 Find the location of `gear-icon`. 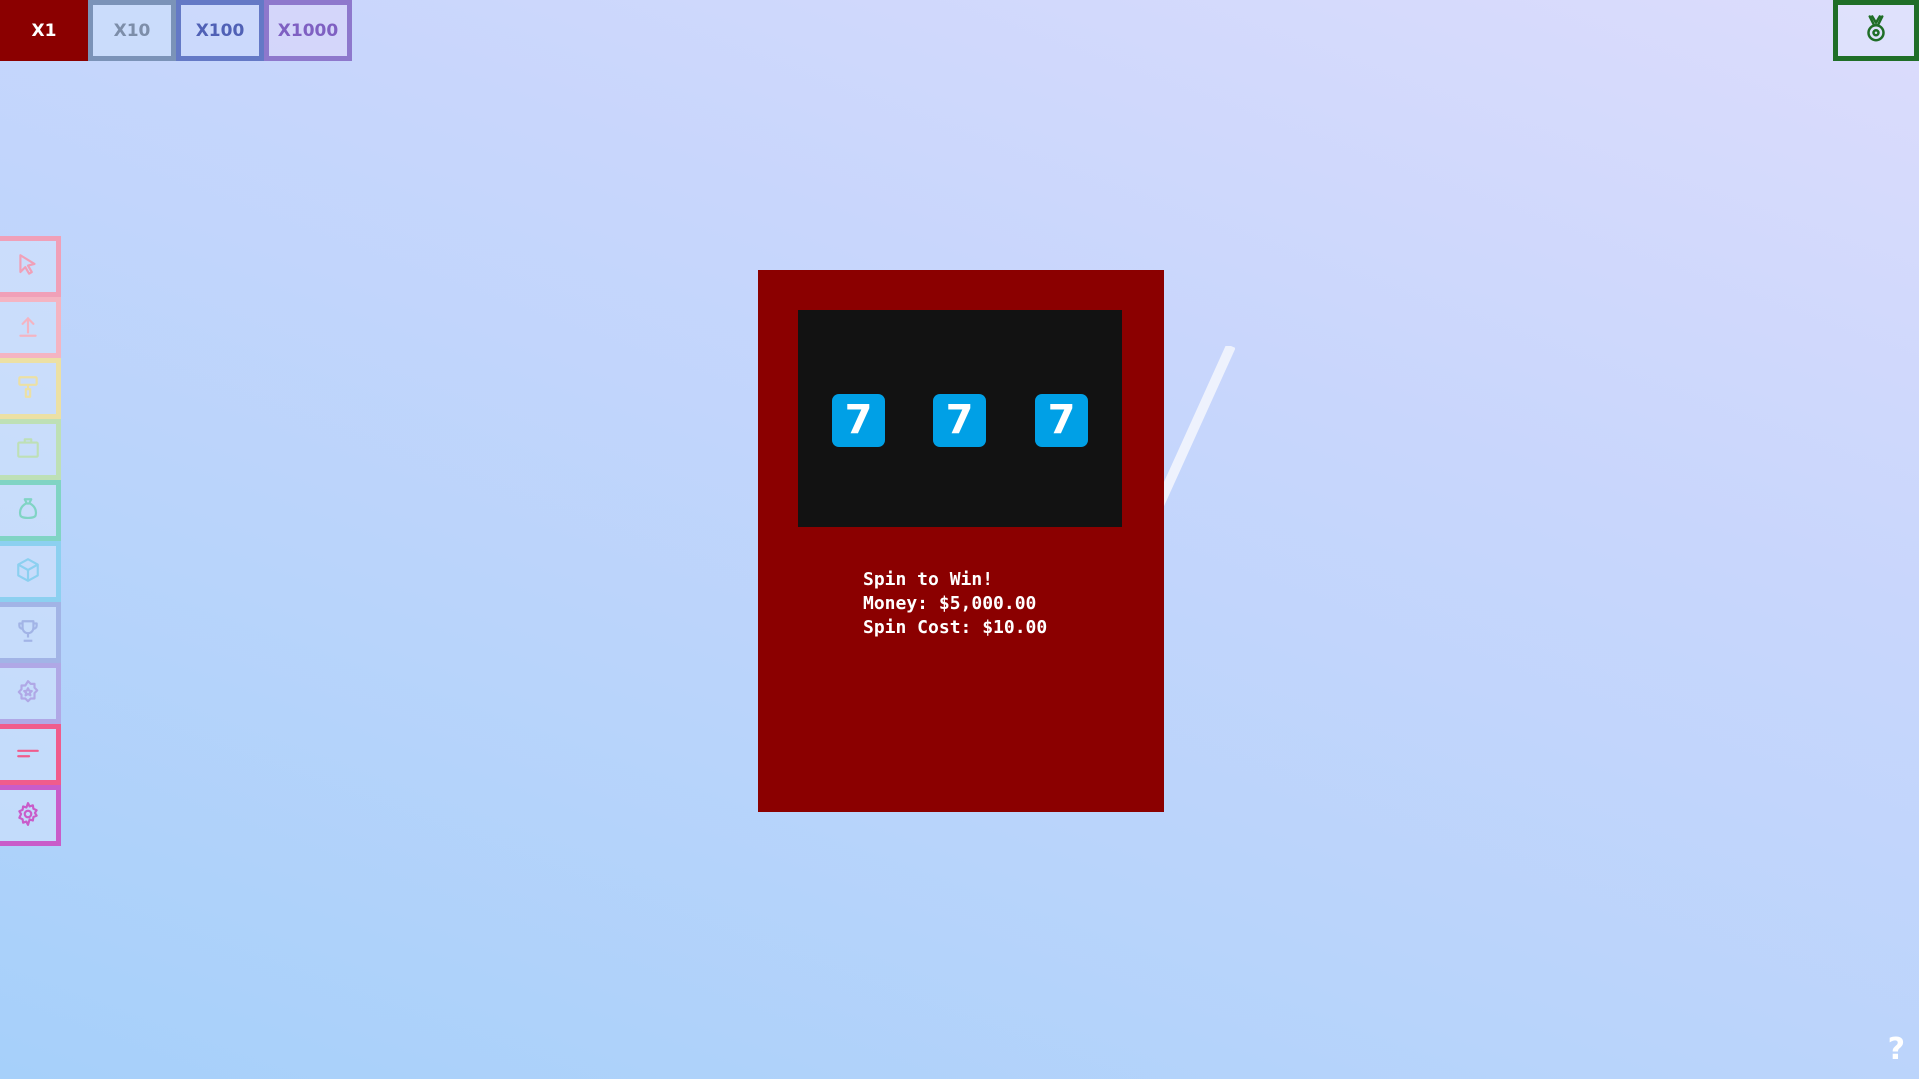

gear-icon is located at coordinates (28, 816).